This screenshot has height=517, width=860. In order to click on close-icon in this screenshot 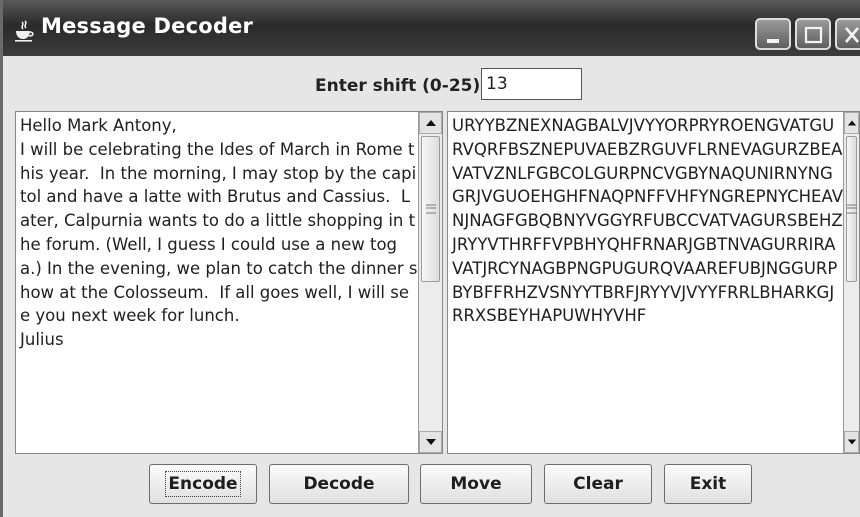, I will do `click(852, 35)`.